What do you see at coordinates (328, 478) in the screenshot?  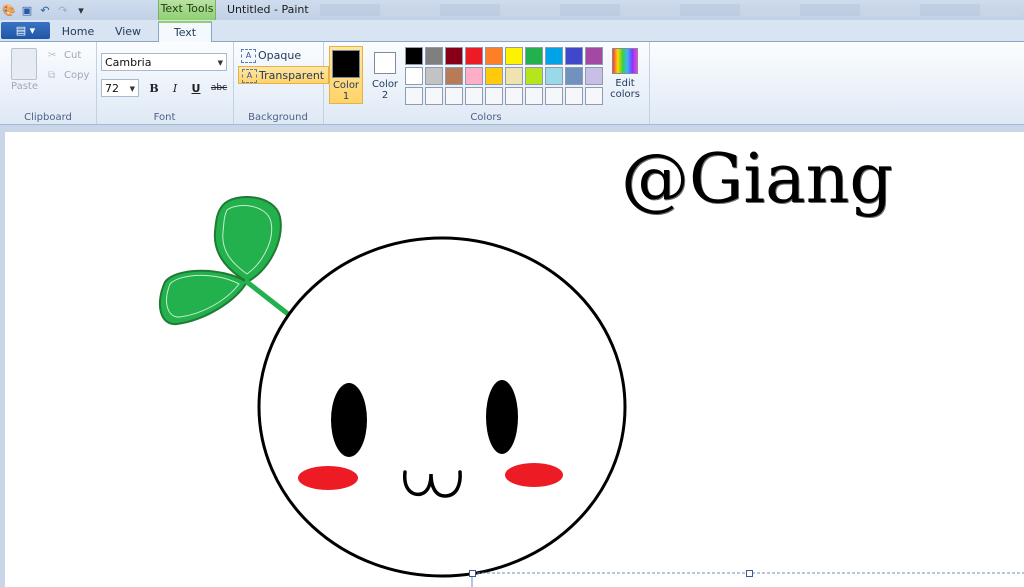 I see `left-blush` at bounding box center [328, 478].